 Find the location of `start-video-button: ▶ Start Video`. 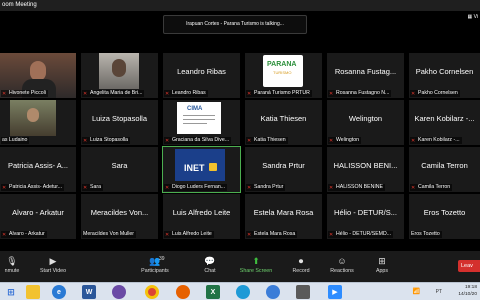

start-video-button: ▶ Start Video is located at coordinates (53, 267).